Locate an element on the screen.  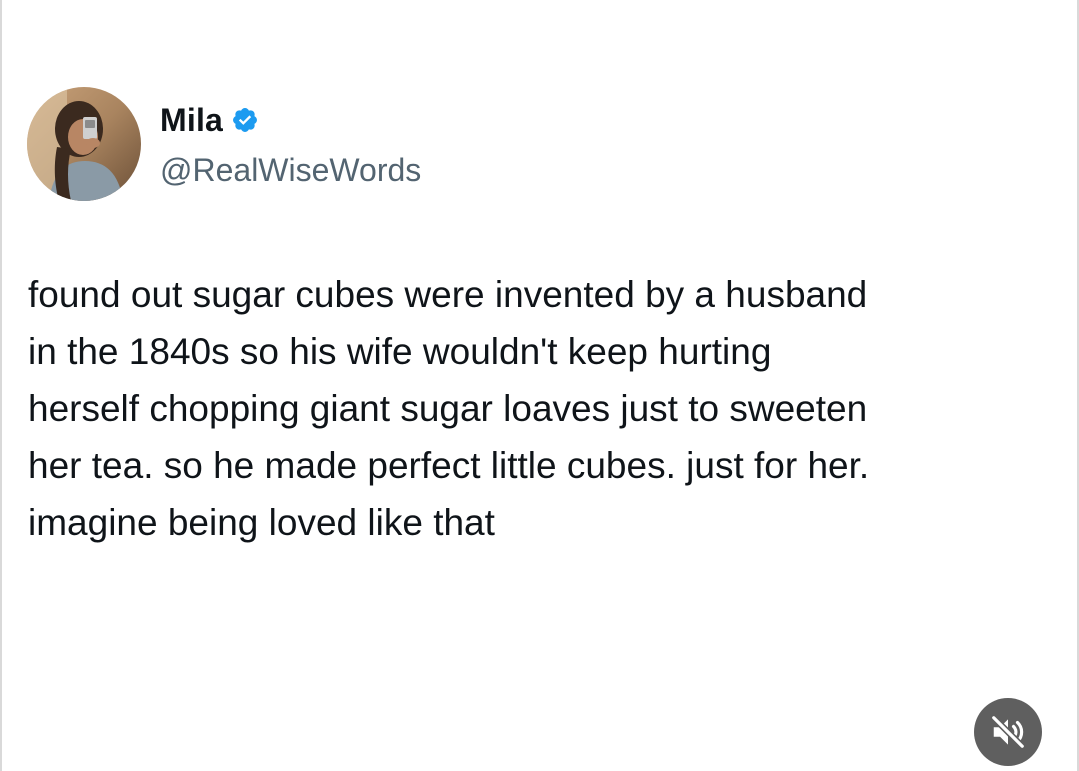
author-display-name: Mila is located at coordinates (191, 120).